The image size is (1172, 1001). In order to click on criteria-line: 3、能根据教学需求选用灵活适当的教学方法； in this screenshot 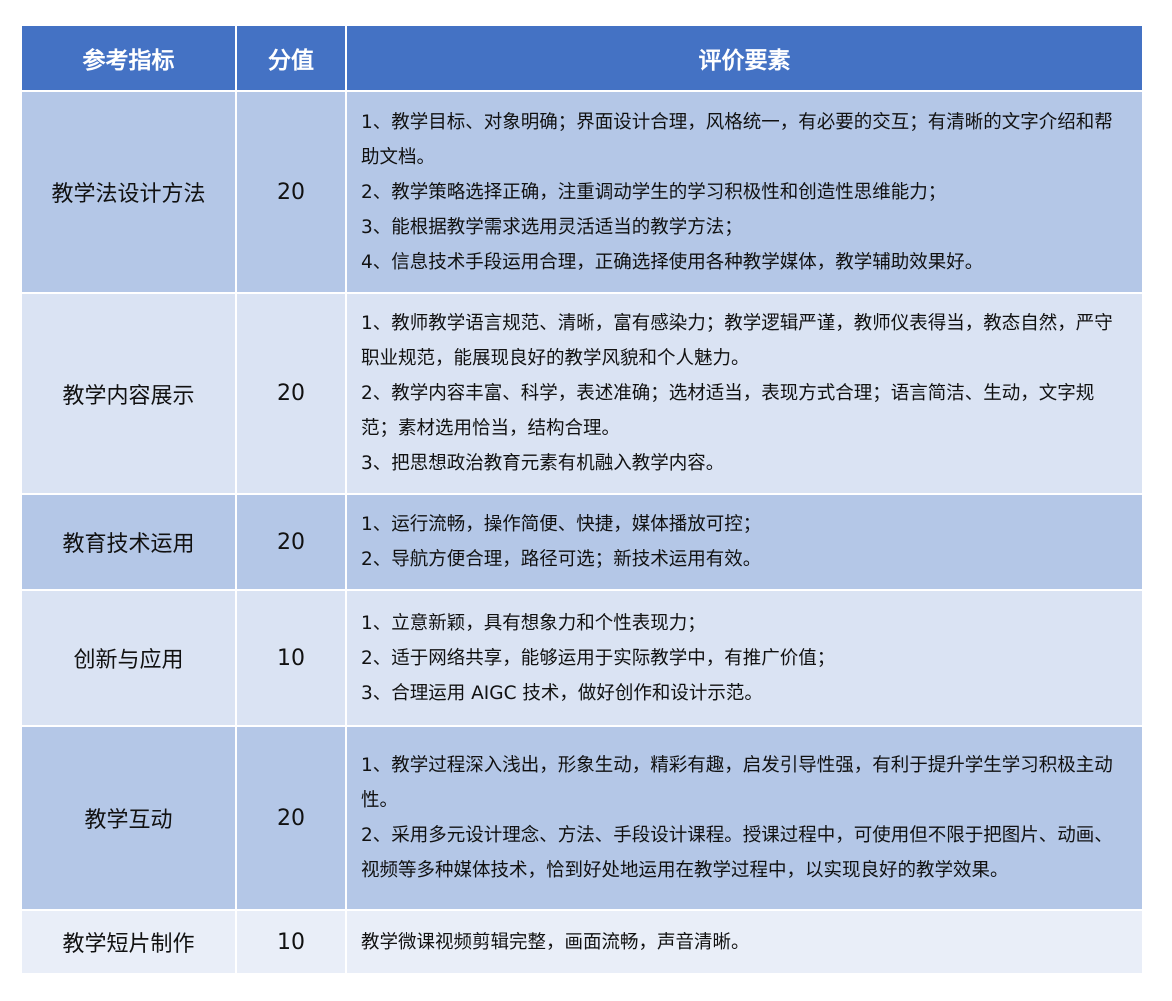, I will do `click(552, 227)`.